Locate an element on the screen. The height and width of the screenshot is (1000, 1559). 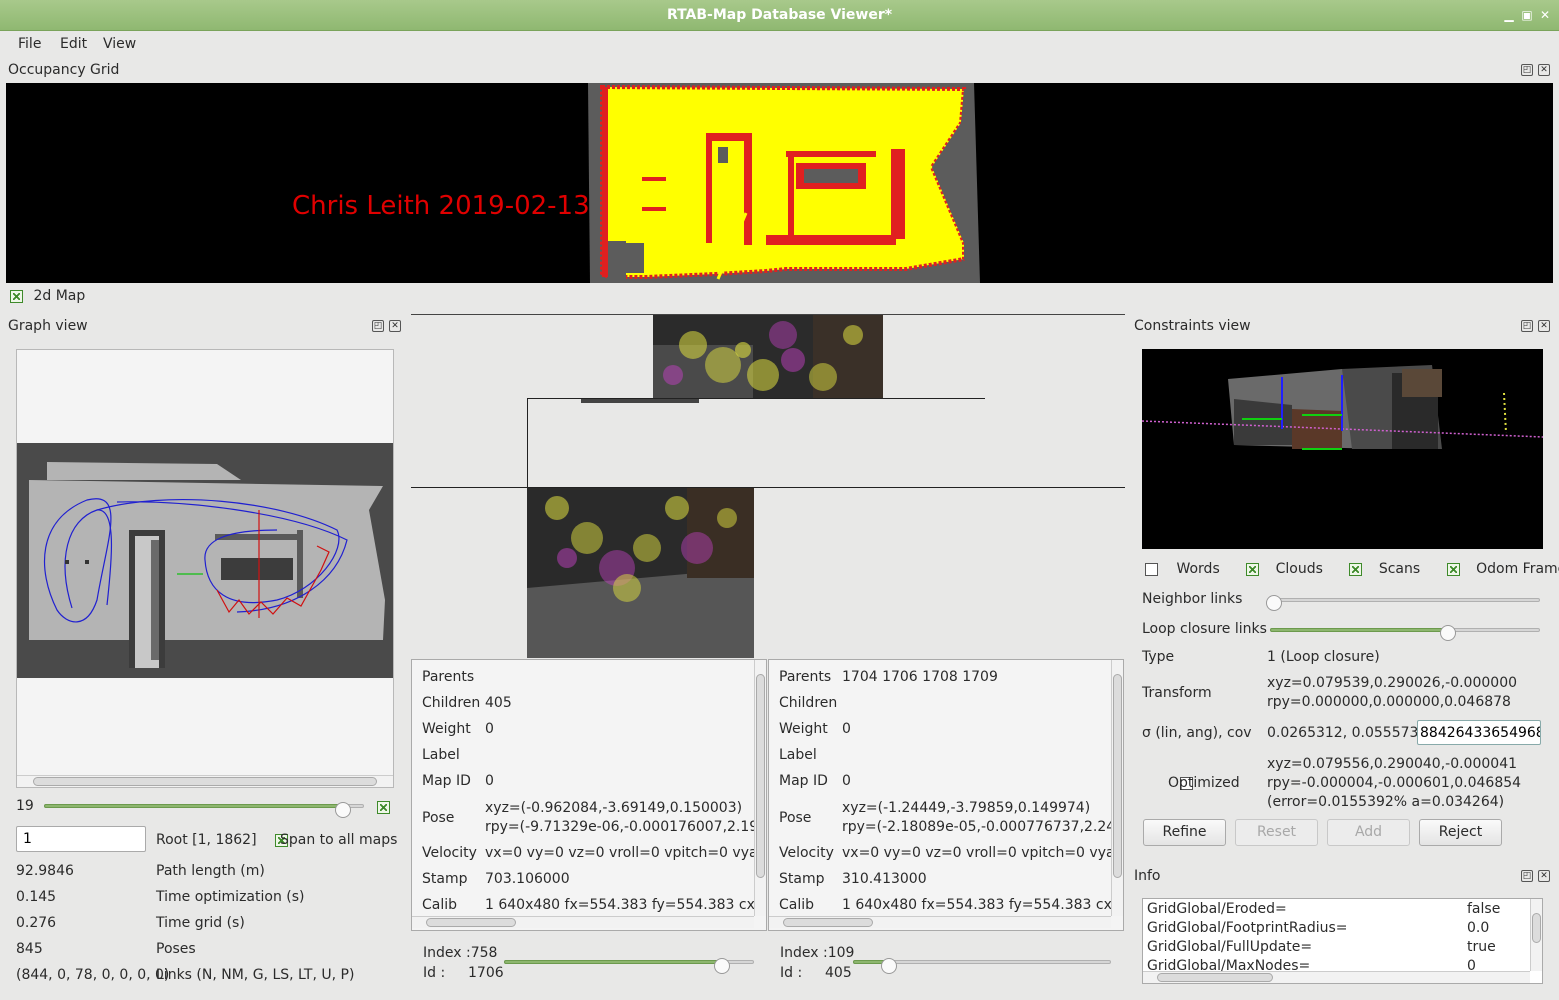
path-length-value: 92.9846 is located at coordinates (45, 871).